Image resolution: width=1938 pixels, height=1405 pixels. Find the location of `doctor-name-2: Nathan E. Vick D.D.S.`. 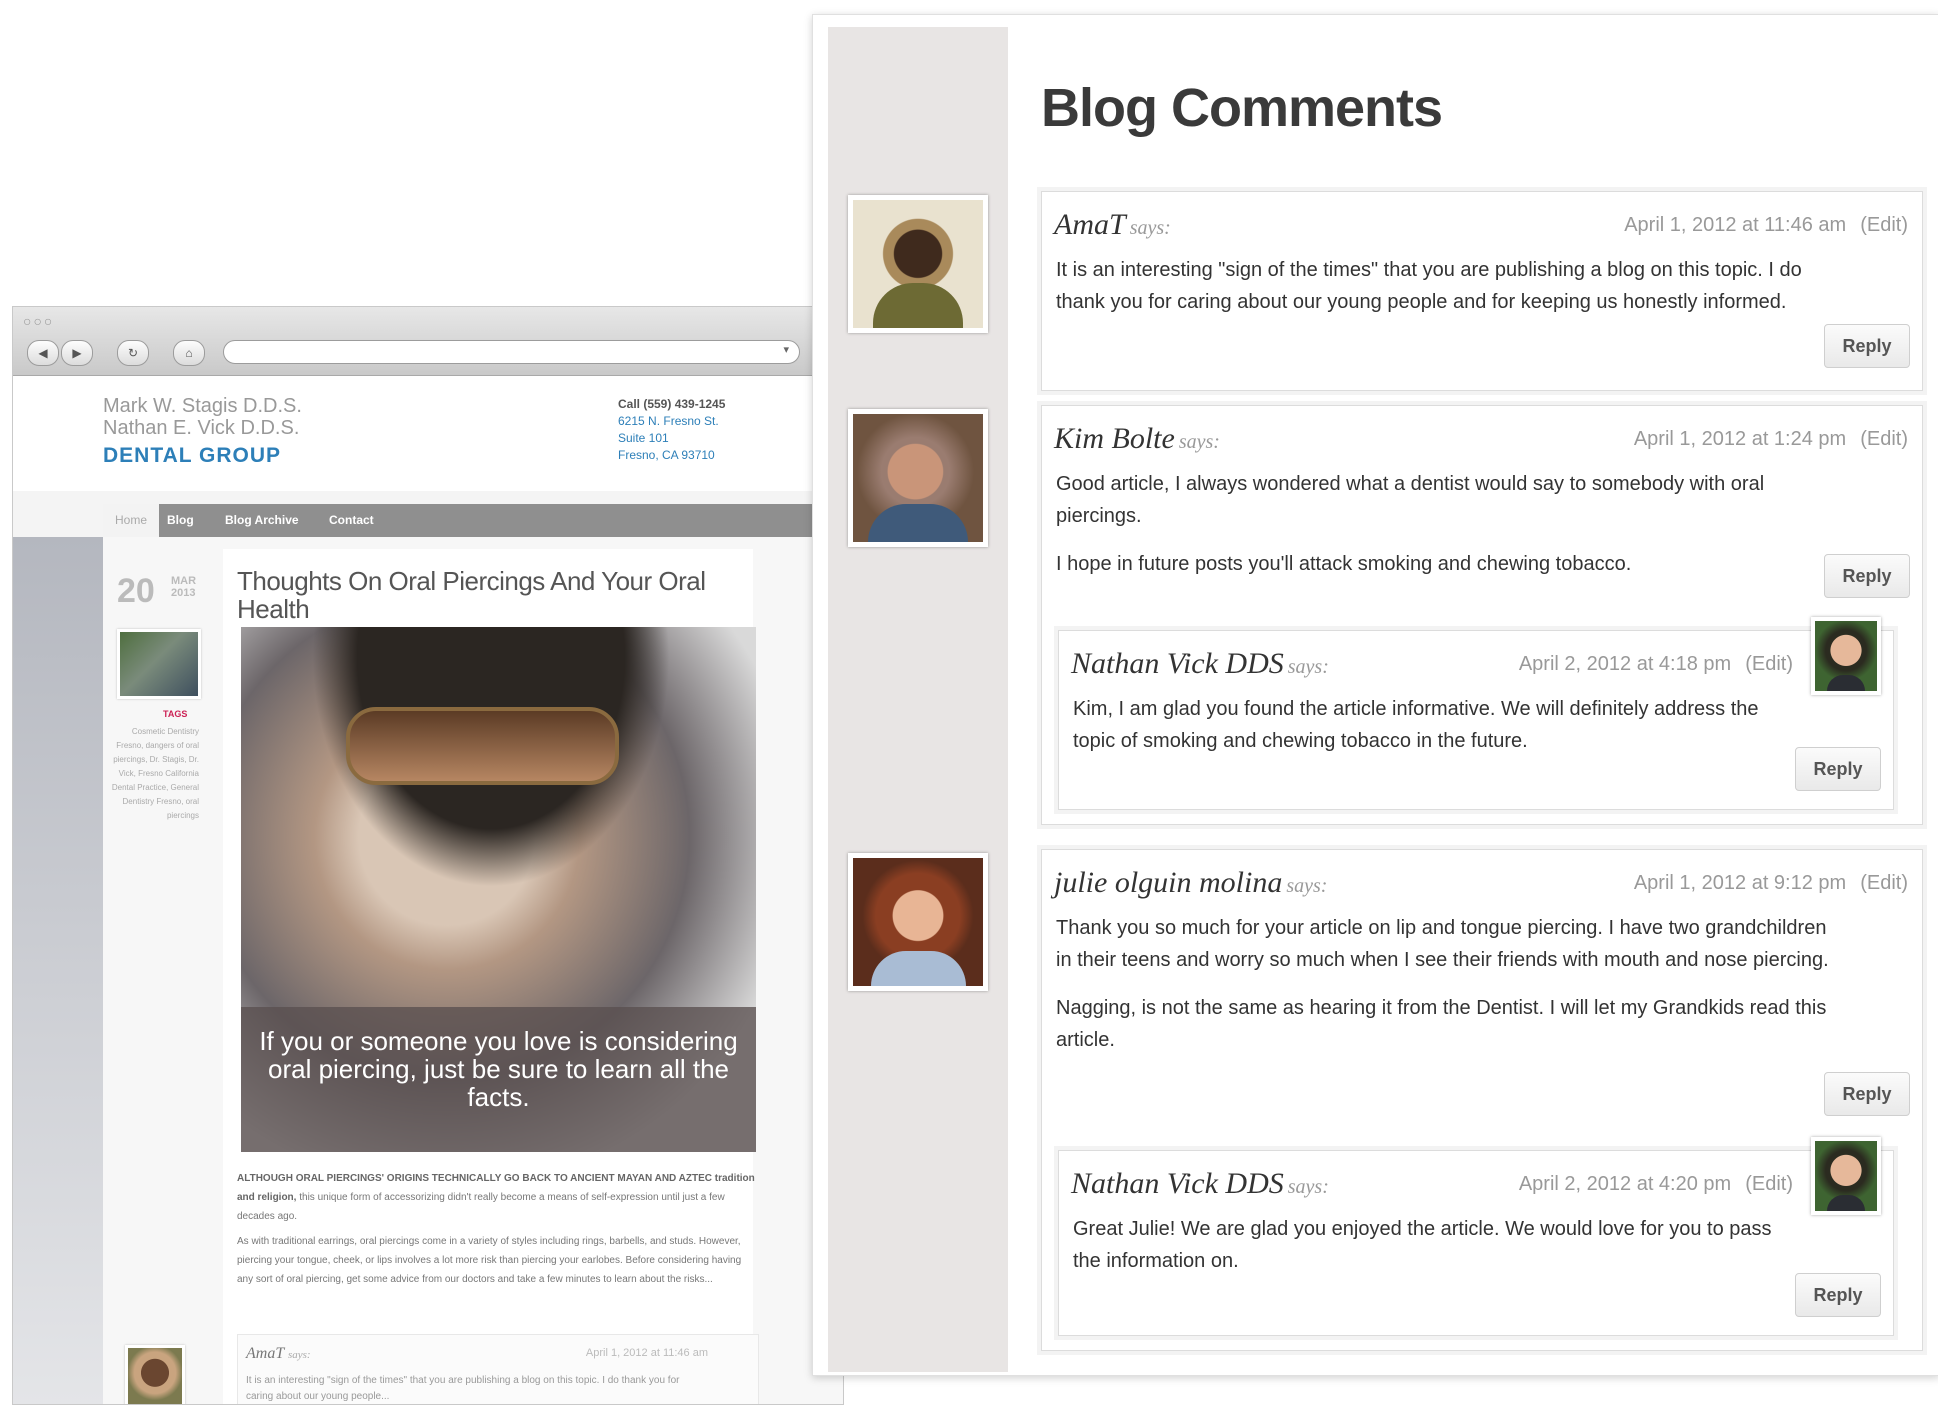

doctor-name-2: Nathan E. Vick D.D.S. is located at coordinates (201, 428).